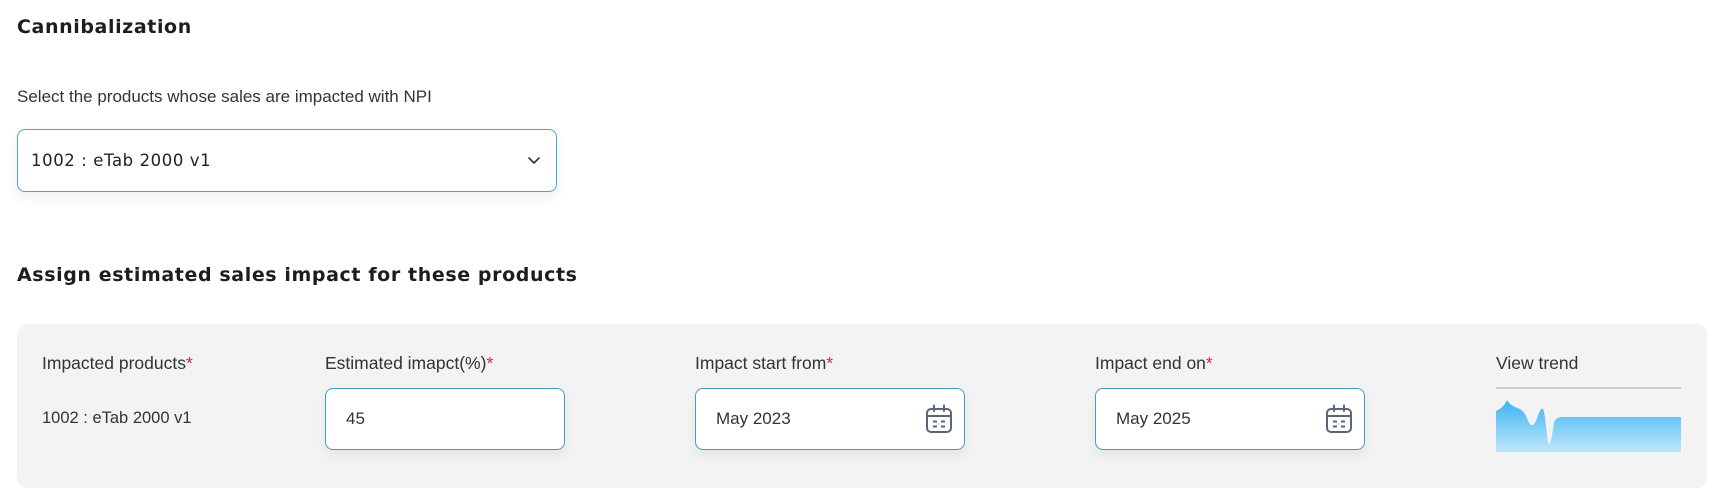 The width and height of the screenshot is (1717, 495). What do you see at coordinates (1537, 363) in the screenshot?
I see `view-trend-label: View trend` at bounding box center [1537, 363].